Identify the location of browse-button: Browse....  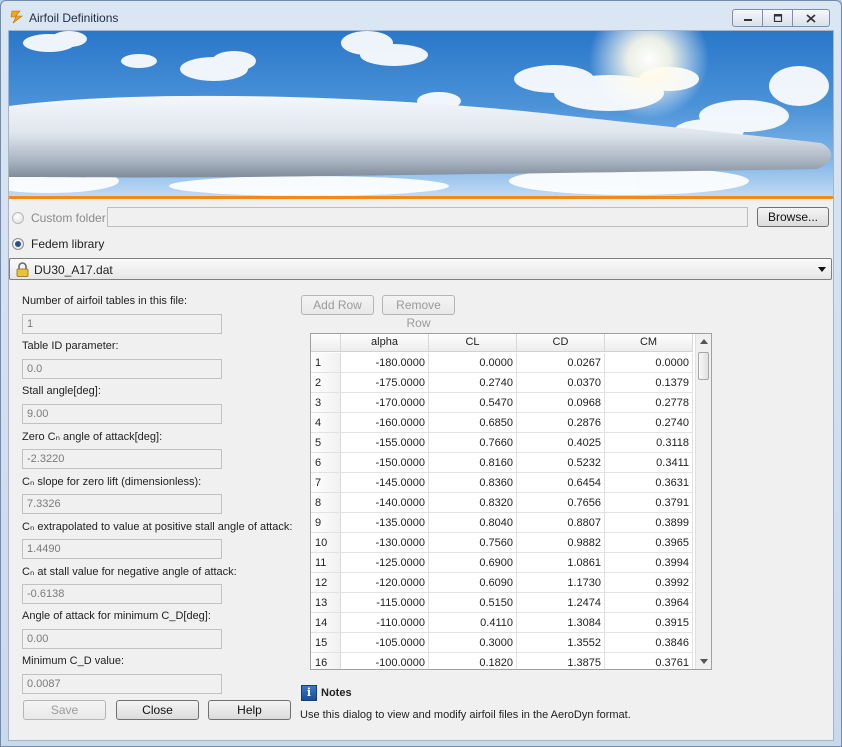
(793, 217).